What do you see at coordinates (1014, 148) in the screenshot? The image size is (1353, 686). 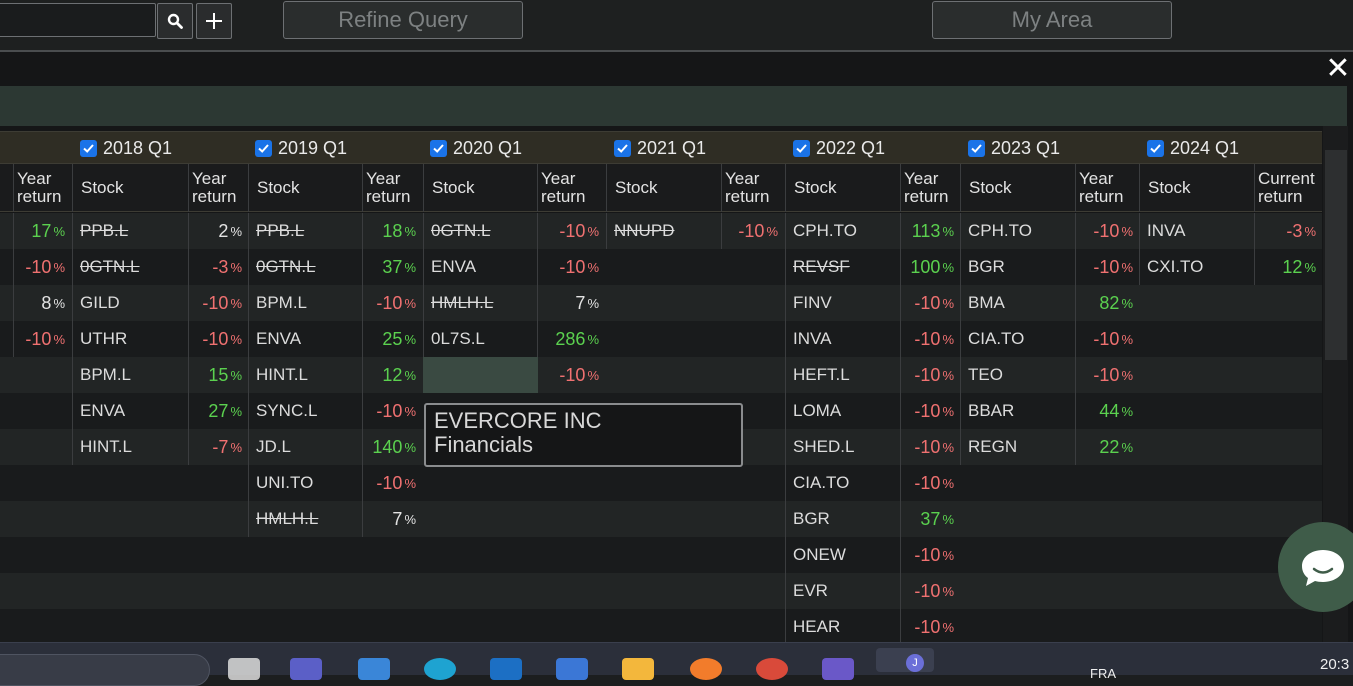 I see `quarter-toggle: 2023 Q1` at bounding box center [1014, 148].